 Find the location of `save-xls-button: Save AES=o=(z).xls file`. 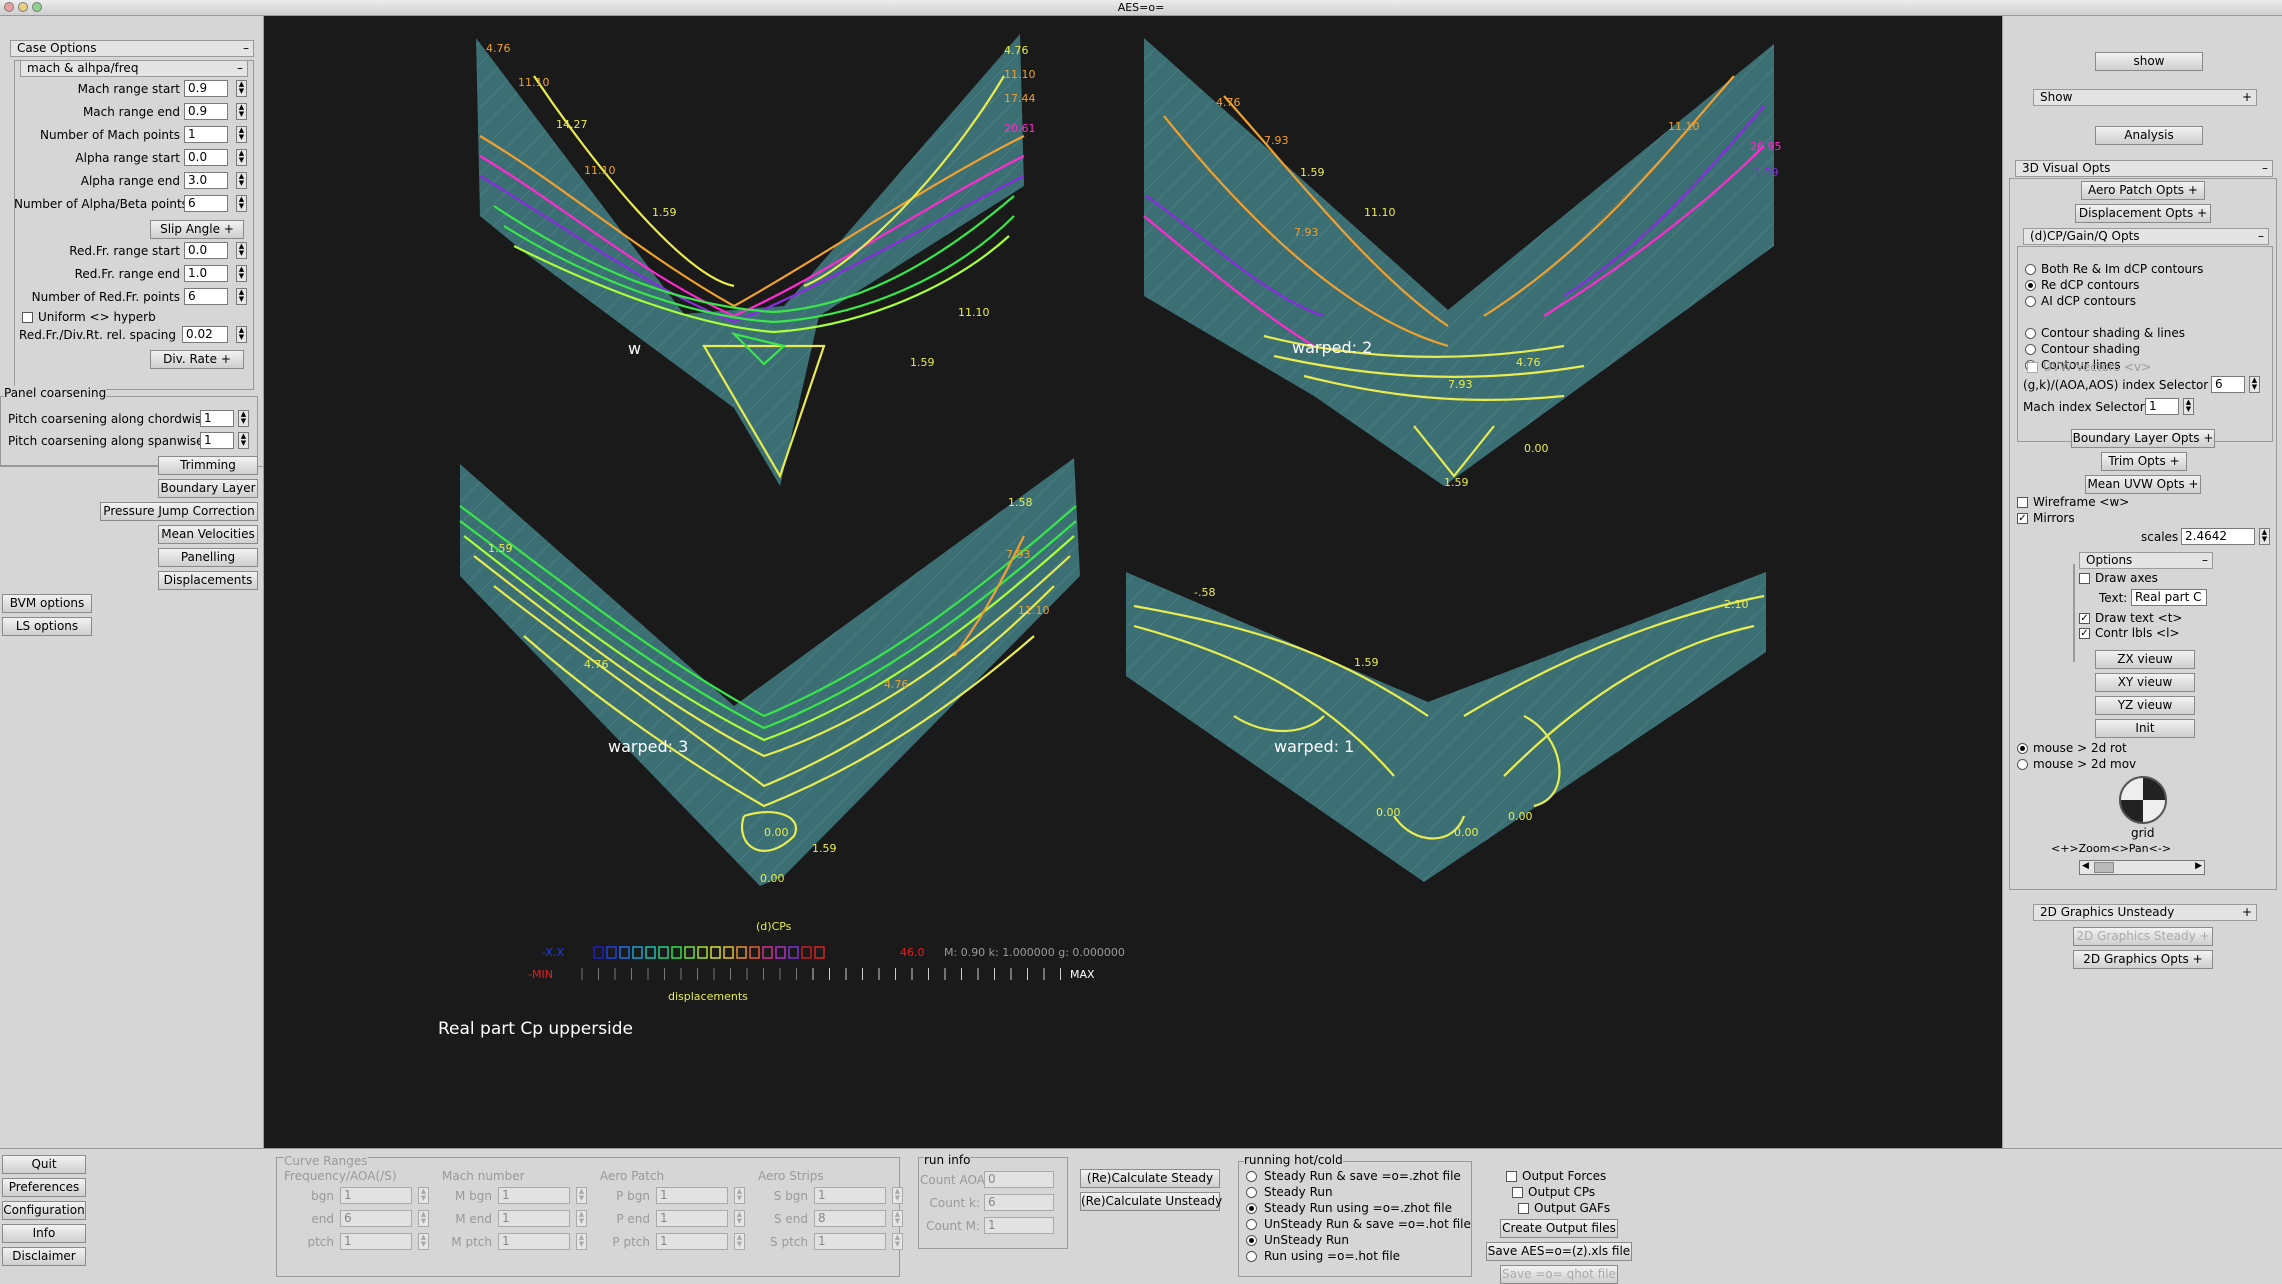

save-xls-button: Save AES=o=(z).xls file is located at coordinates (1559, 1251).